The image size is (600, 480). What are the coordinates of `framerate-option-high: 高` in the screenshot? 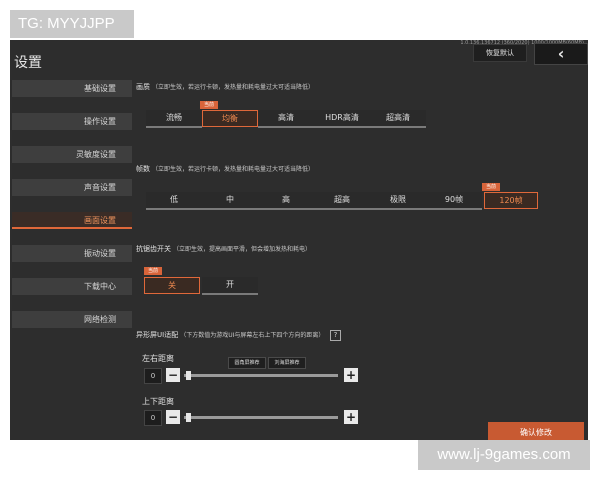 It's located at (286, 201).